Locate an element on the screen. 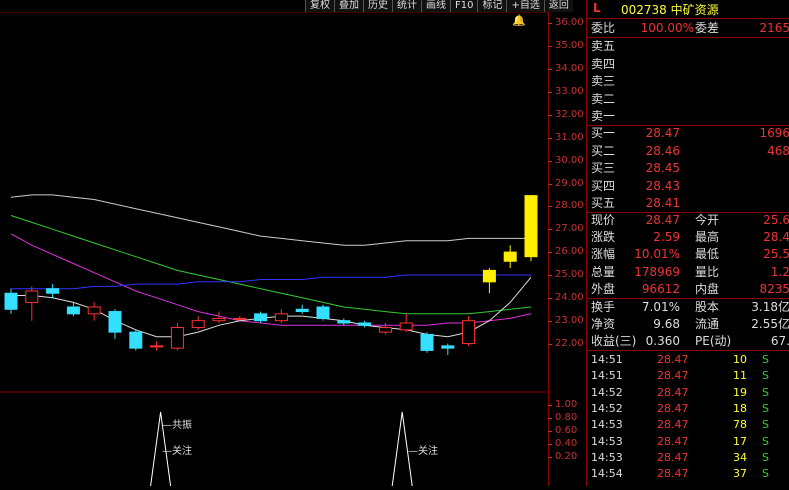 This screenshot has height=490, width=789. fund-value: 7.01% is located at coordinates (660, 307).